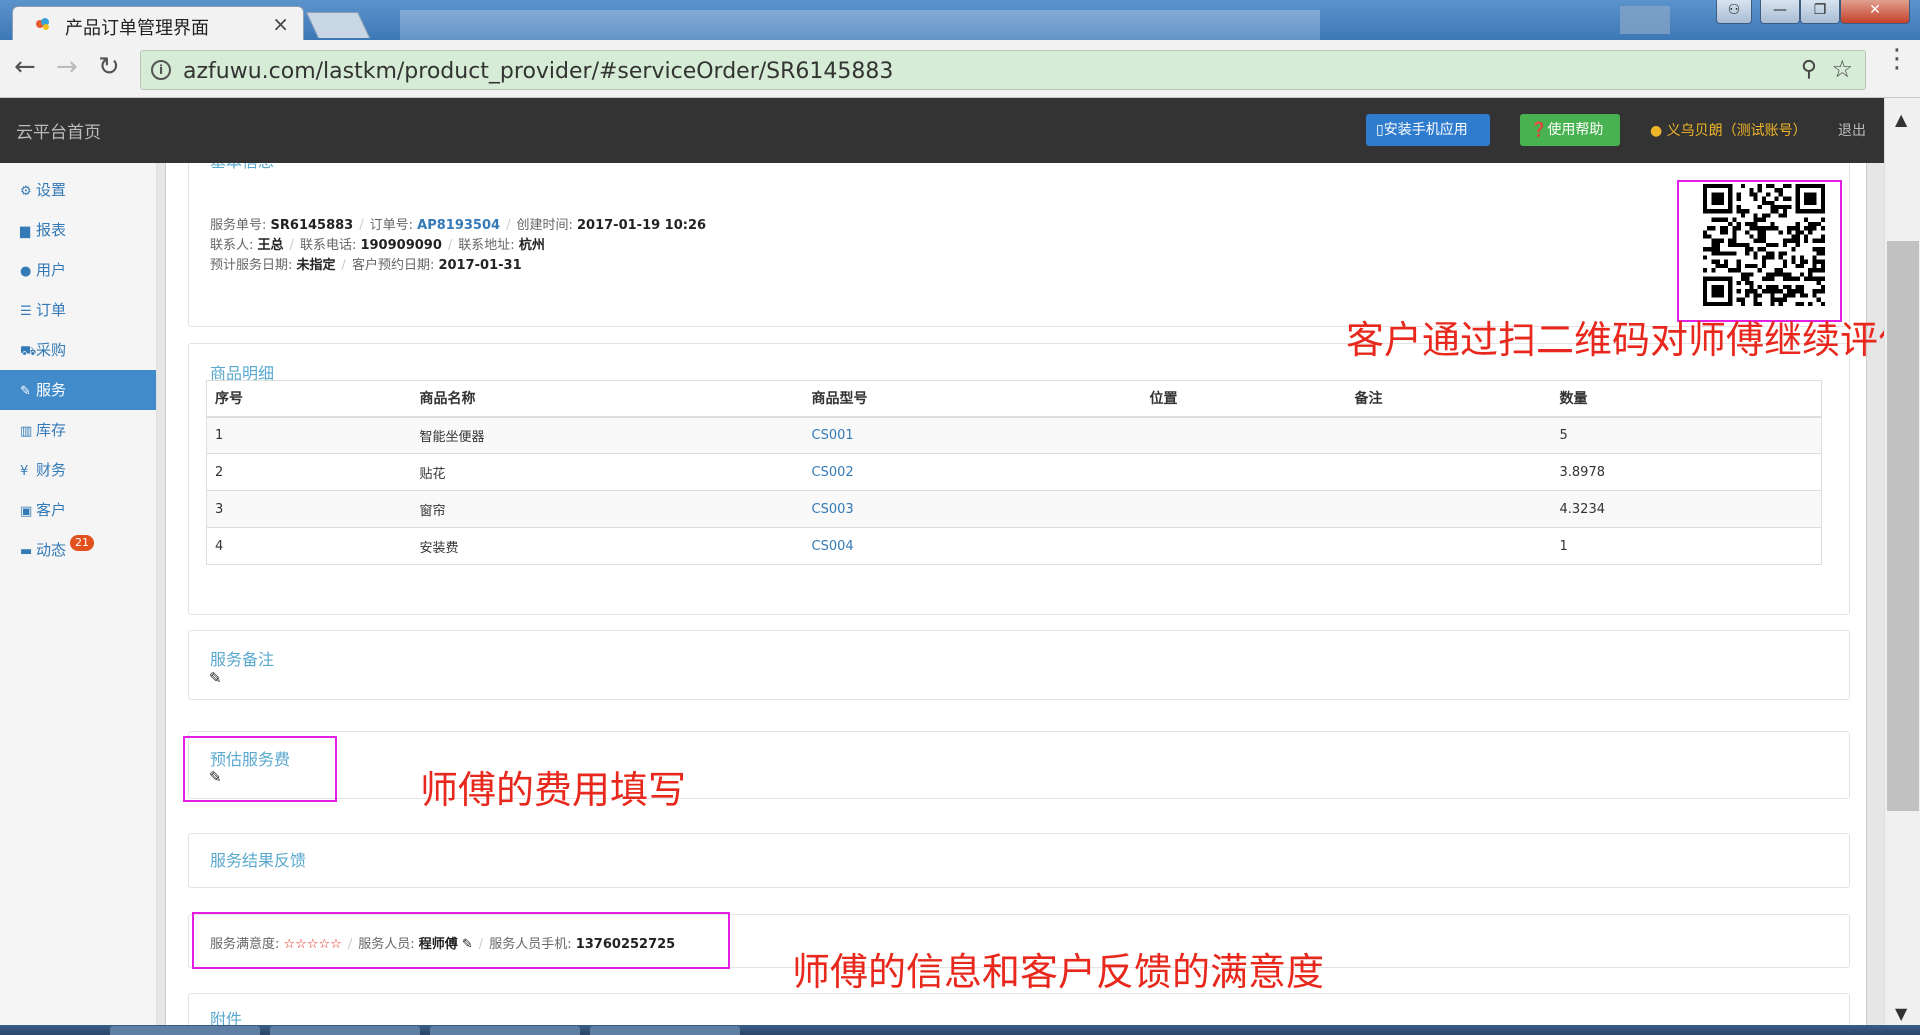 The height and width of the screenshot is (1035, 1920). Describe the element at coordinates (51, 190) in the screenshot. I see `sidebar-item-label: 设置` at that location.